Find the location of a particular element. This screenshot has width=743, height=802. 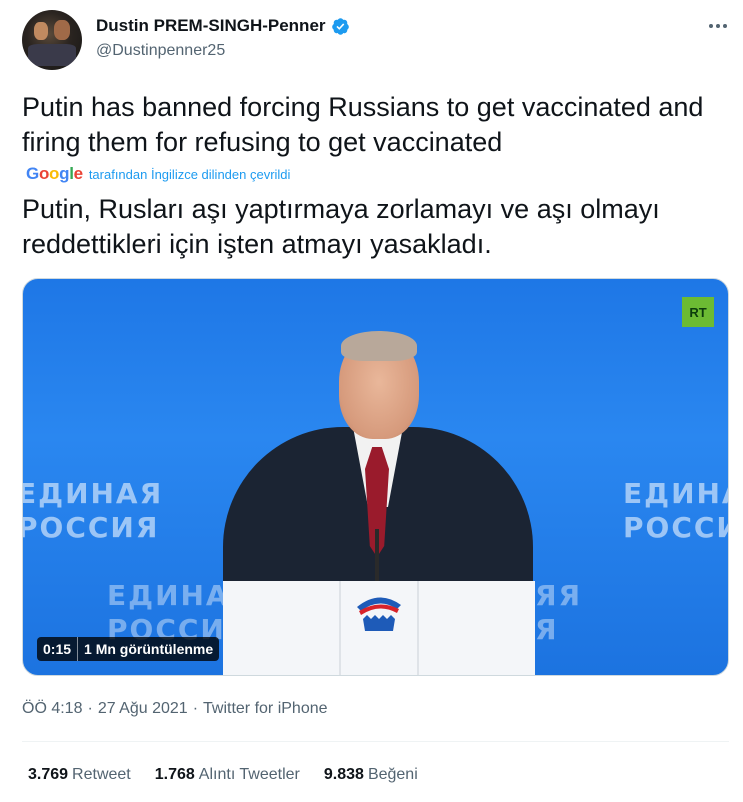

tweet-time: ÖÖ 4:18 is located at coordinates (52, 709).